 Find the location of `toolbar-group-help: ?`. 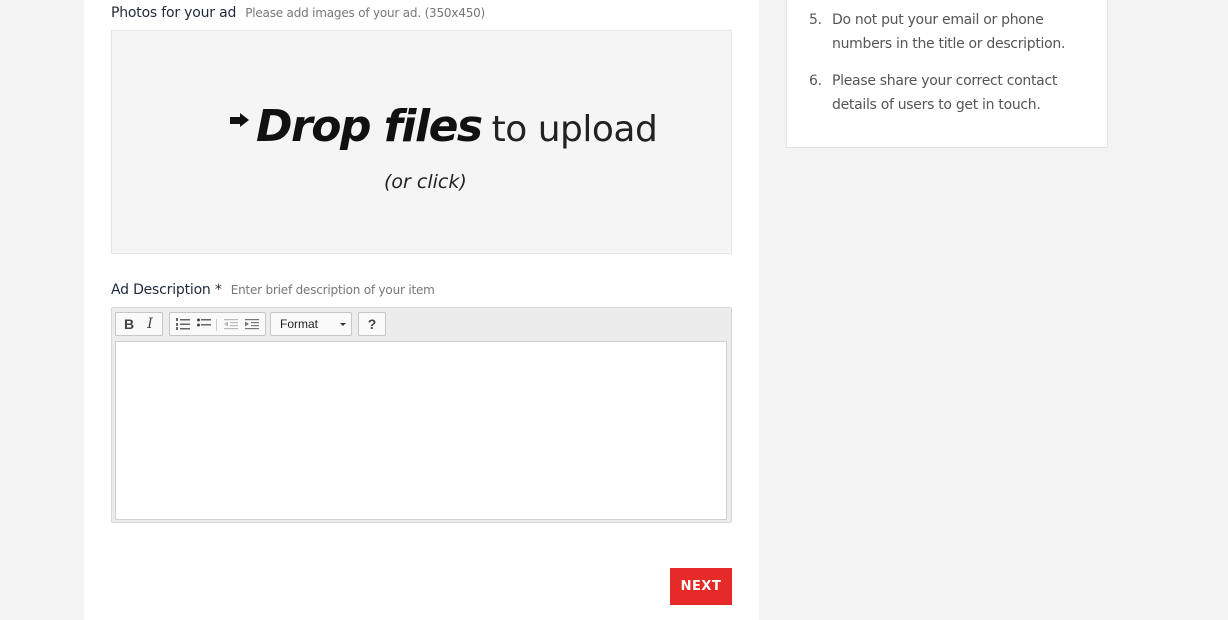

toolbar-group-help: ? is located at coordinates (372, 324).